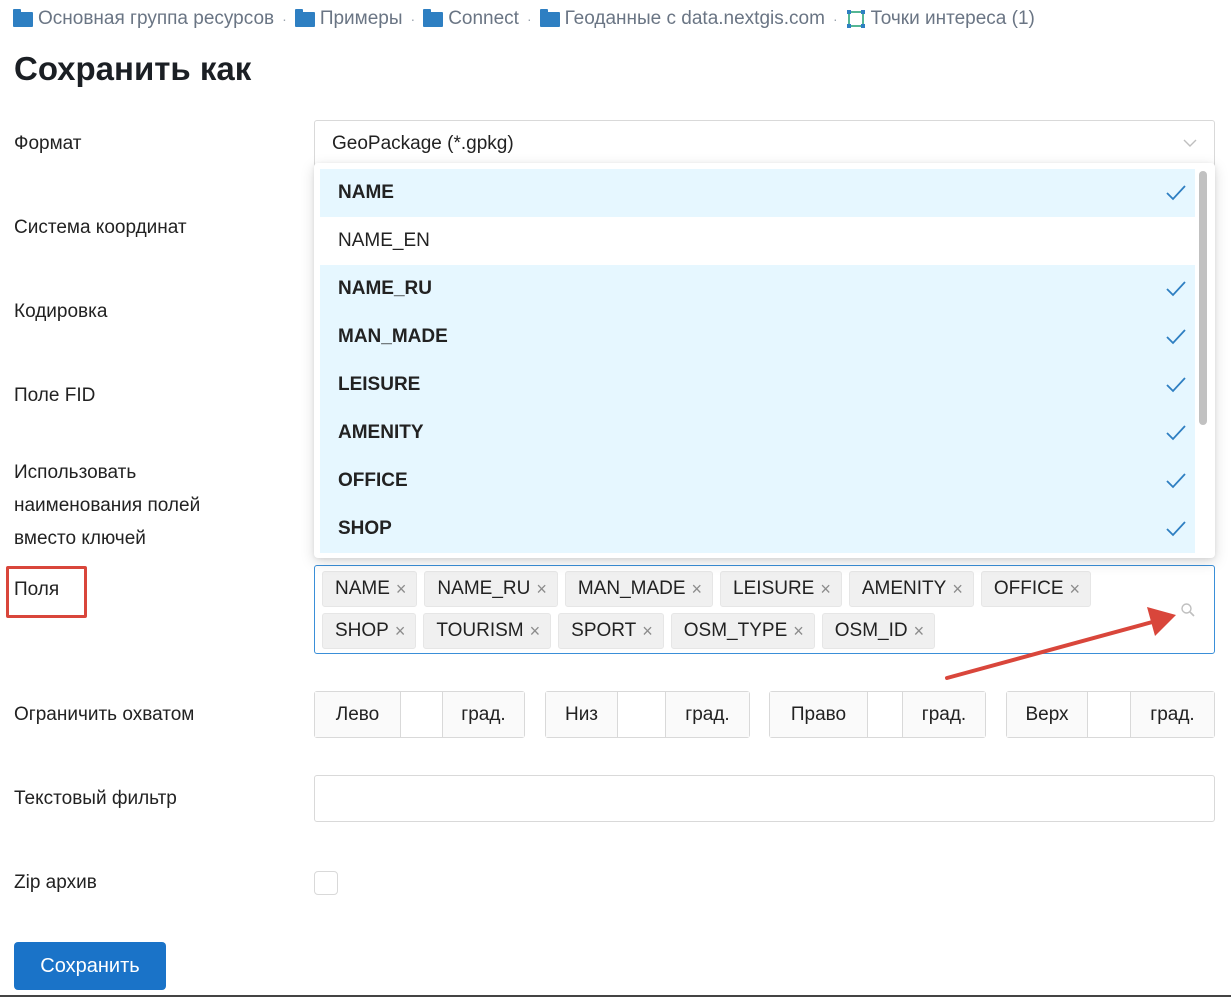  What do you see at coordinates (95, 798) in the screenshot?
I see `text-filter-label: Текстовый фильтр` at bounding box center [95, 798].